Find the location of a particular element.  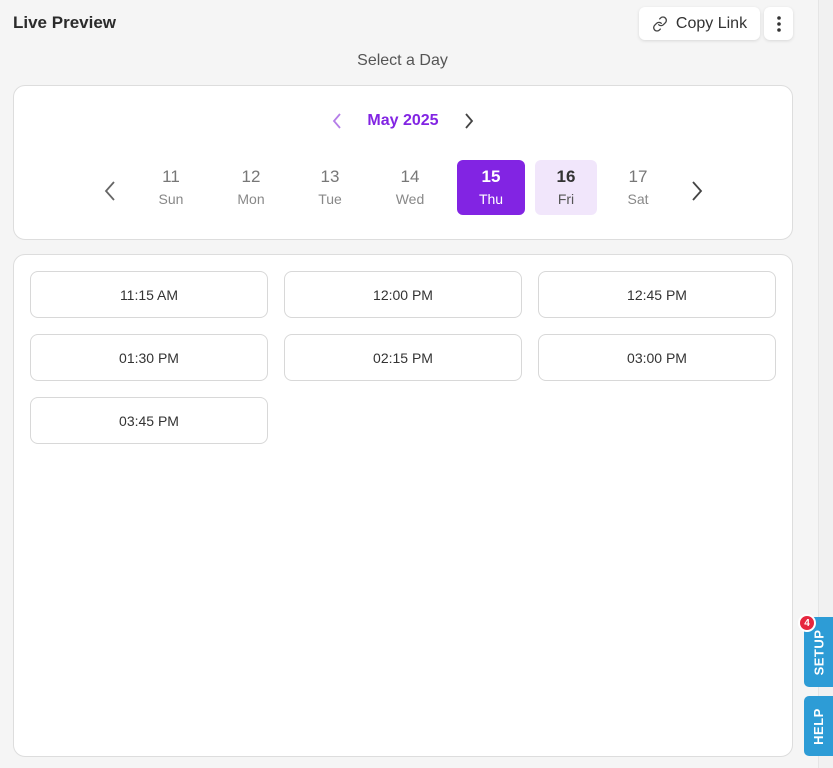

day-wed: 14 Wed is located at coordinates (410, 187).